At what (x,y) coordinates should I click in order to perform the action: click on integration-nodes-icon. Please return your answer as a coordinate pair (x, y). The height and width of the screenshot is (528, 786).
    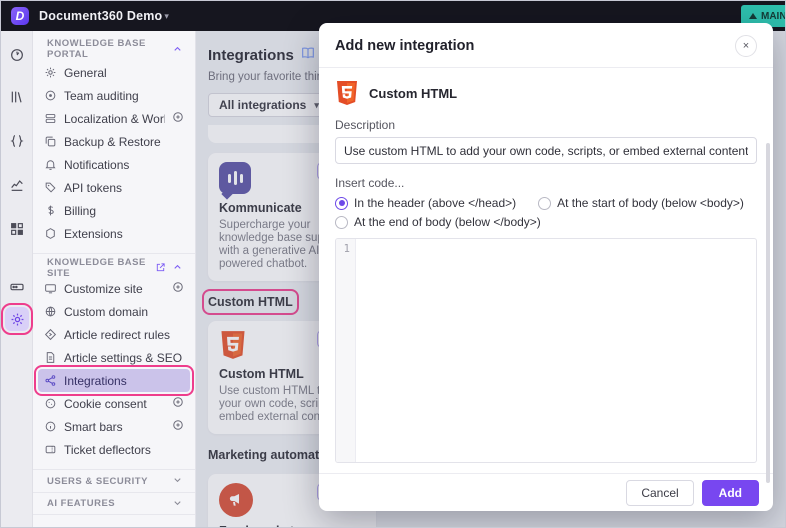
    Looking at the image, I should click on (50, 380).